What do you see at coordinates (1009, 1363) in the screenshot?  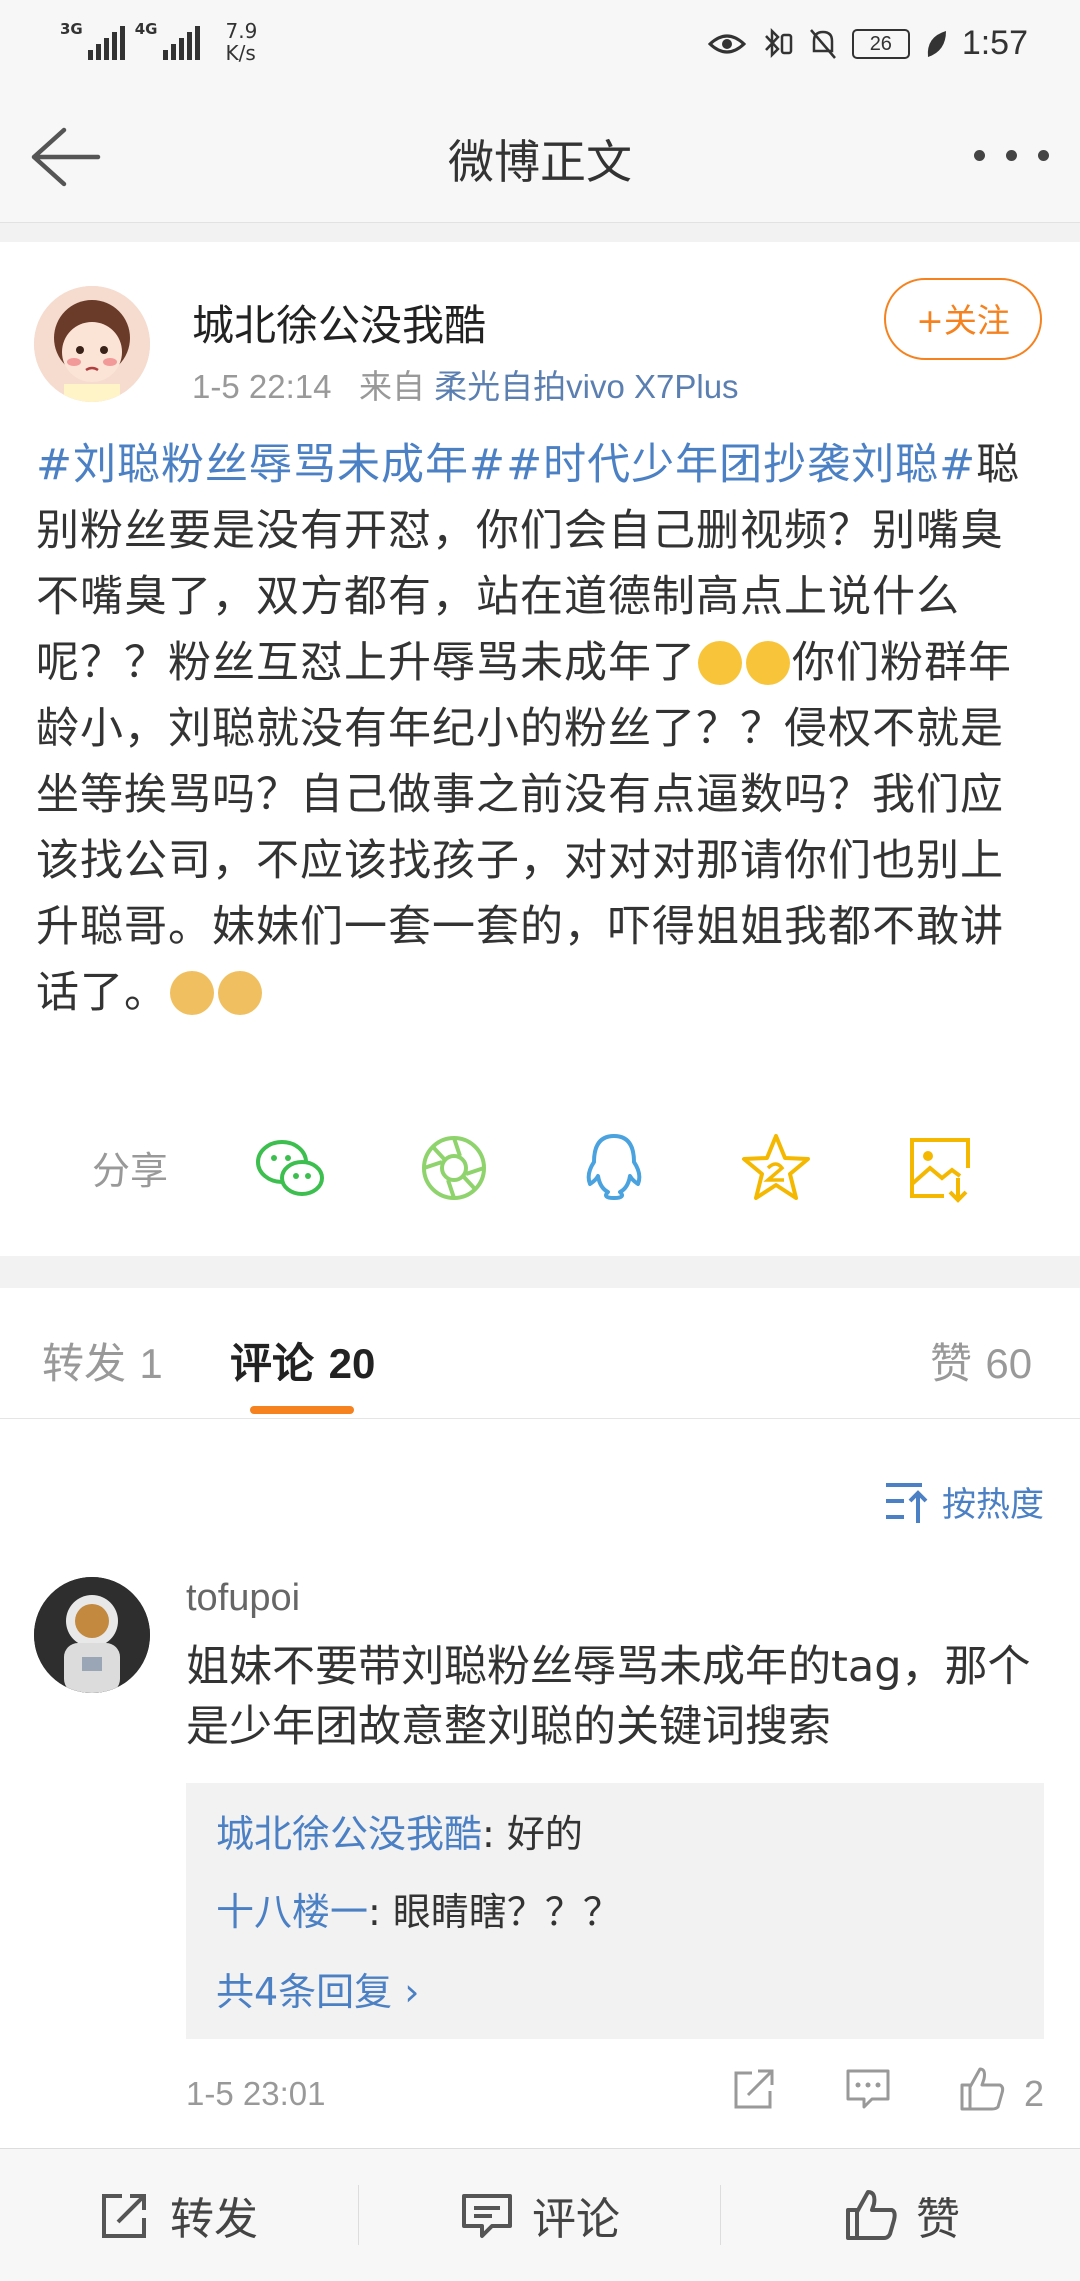 I see `tab-like-count: 60` at bounding box center [1009, 1363].